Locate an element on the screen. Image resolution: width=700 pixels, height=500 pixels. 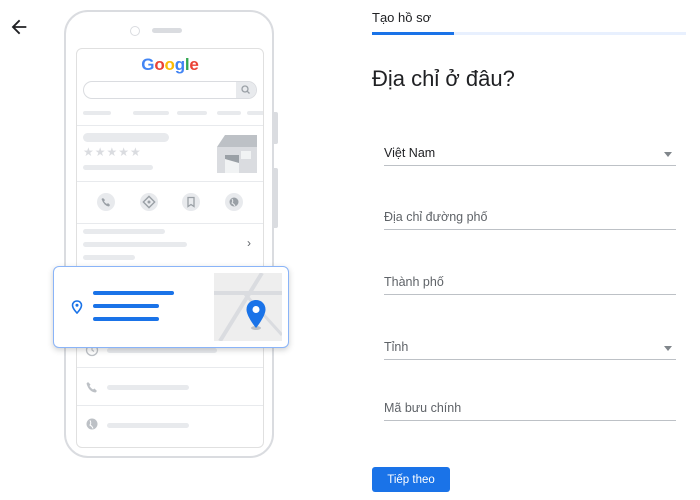
logo-letter: e is located at coordinates (194, 64).